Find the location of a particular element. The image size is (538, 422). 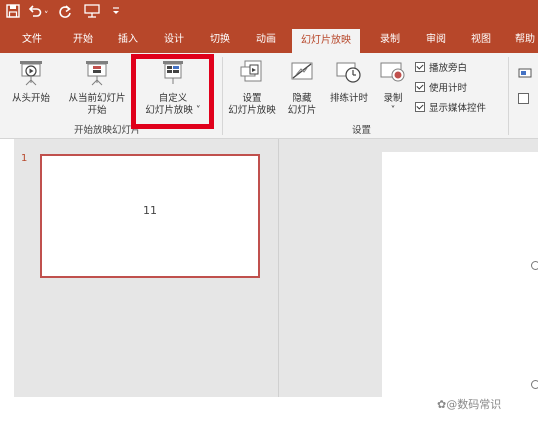

tab-insert: 插入 is located at coordinates (128, 39).